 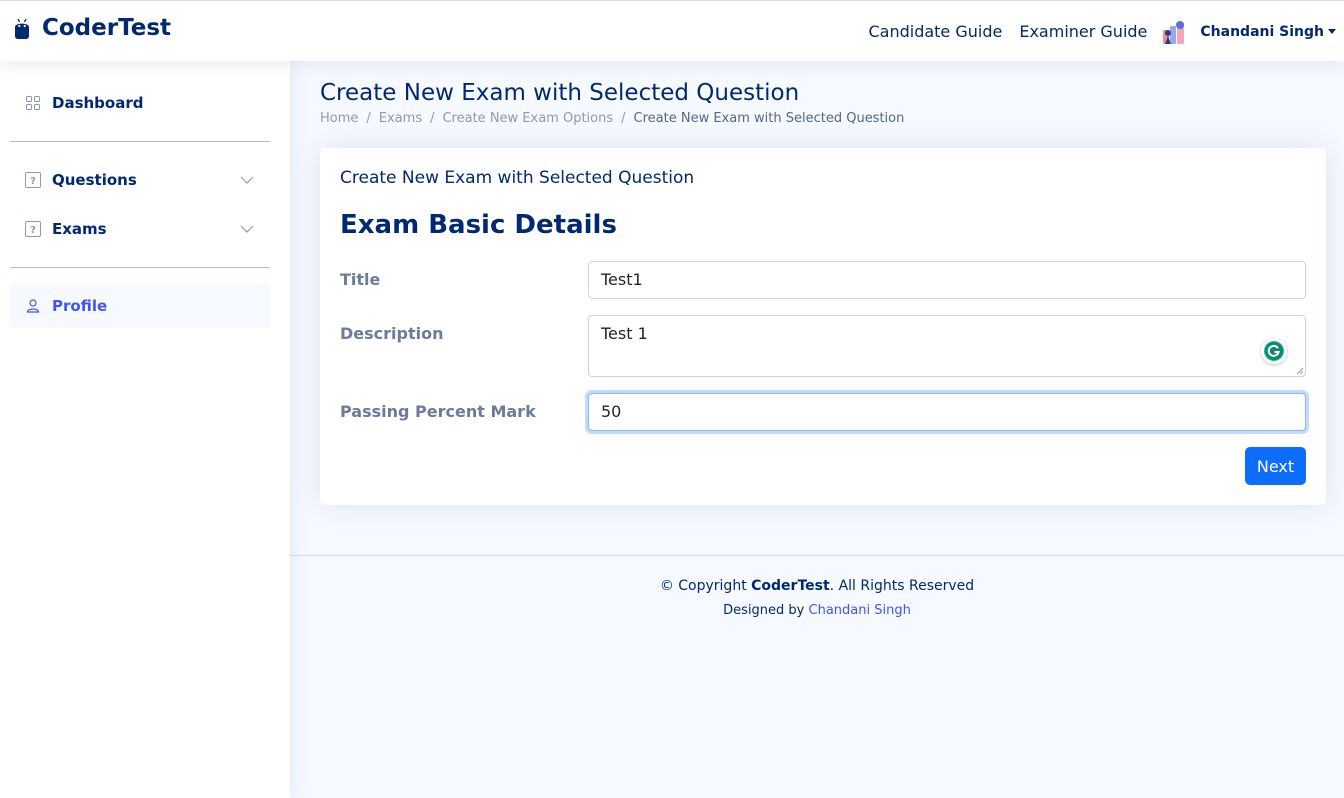 What do you see at coordinates (560, 93) in the screenshot?
I see `page-title: Create New Exam with Selected Question` at bounding box center [560, 93].